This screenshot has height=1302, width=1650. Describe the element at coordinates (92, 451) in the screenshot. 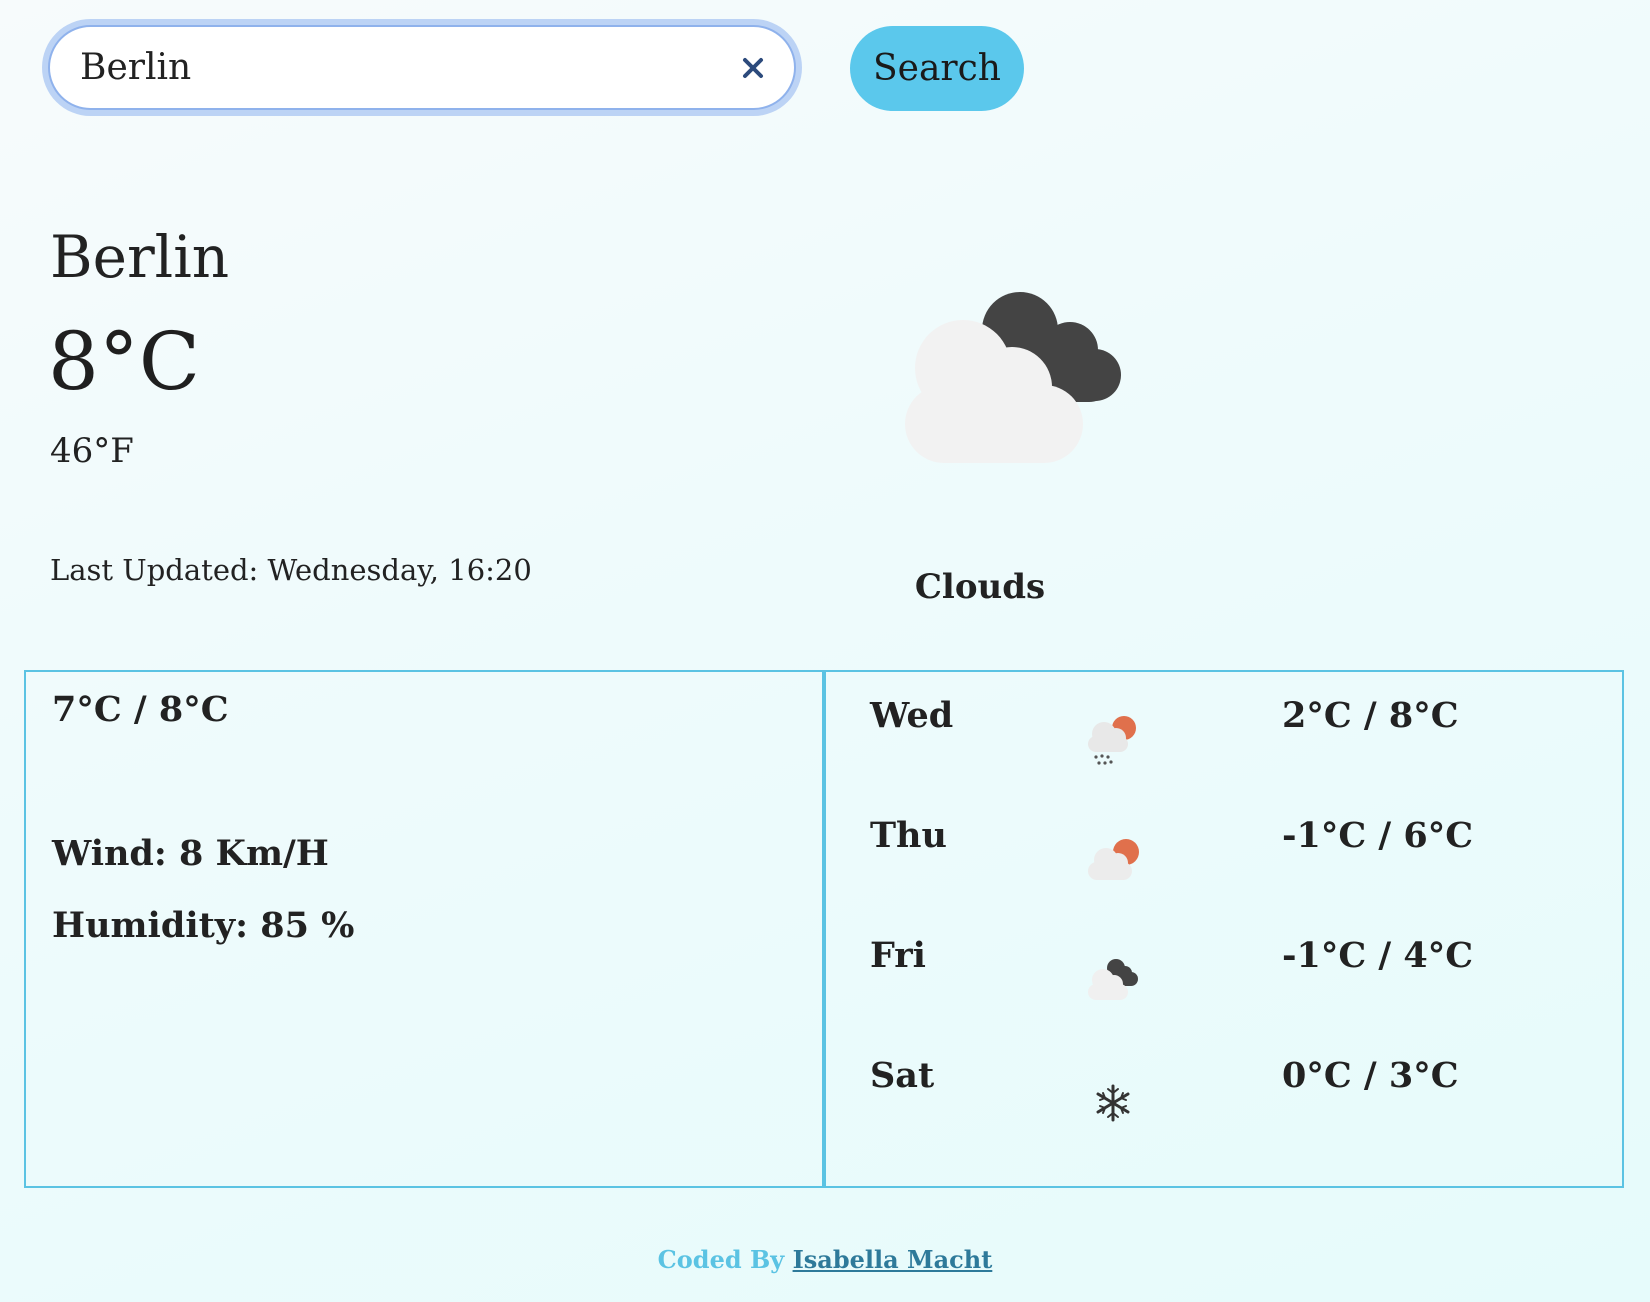

I see `current-temp-fahrenheit: 46°F` at that location.